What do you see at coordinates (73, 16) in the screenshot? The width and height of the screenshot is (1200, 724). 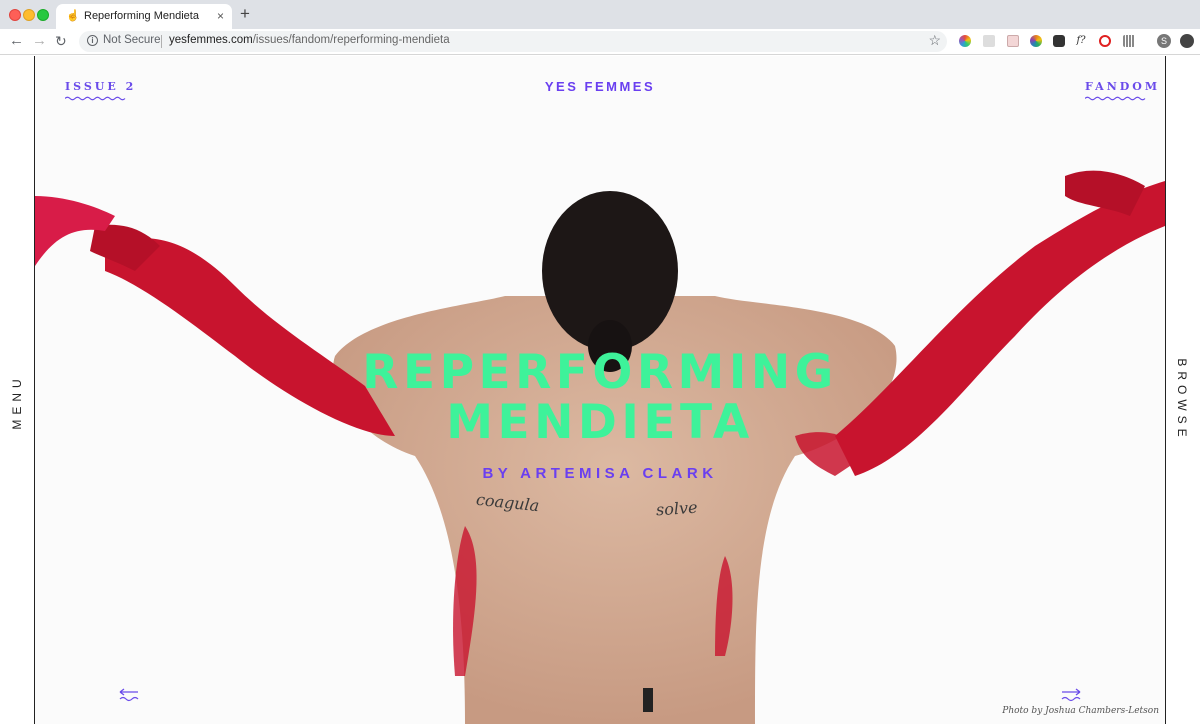 I see `hand-favicon-icon: ☝` at bounding box center [73, 16].